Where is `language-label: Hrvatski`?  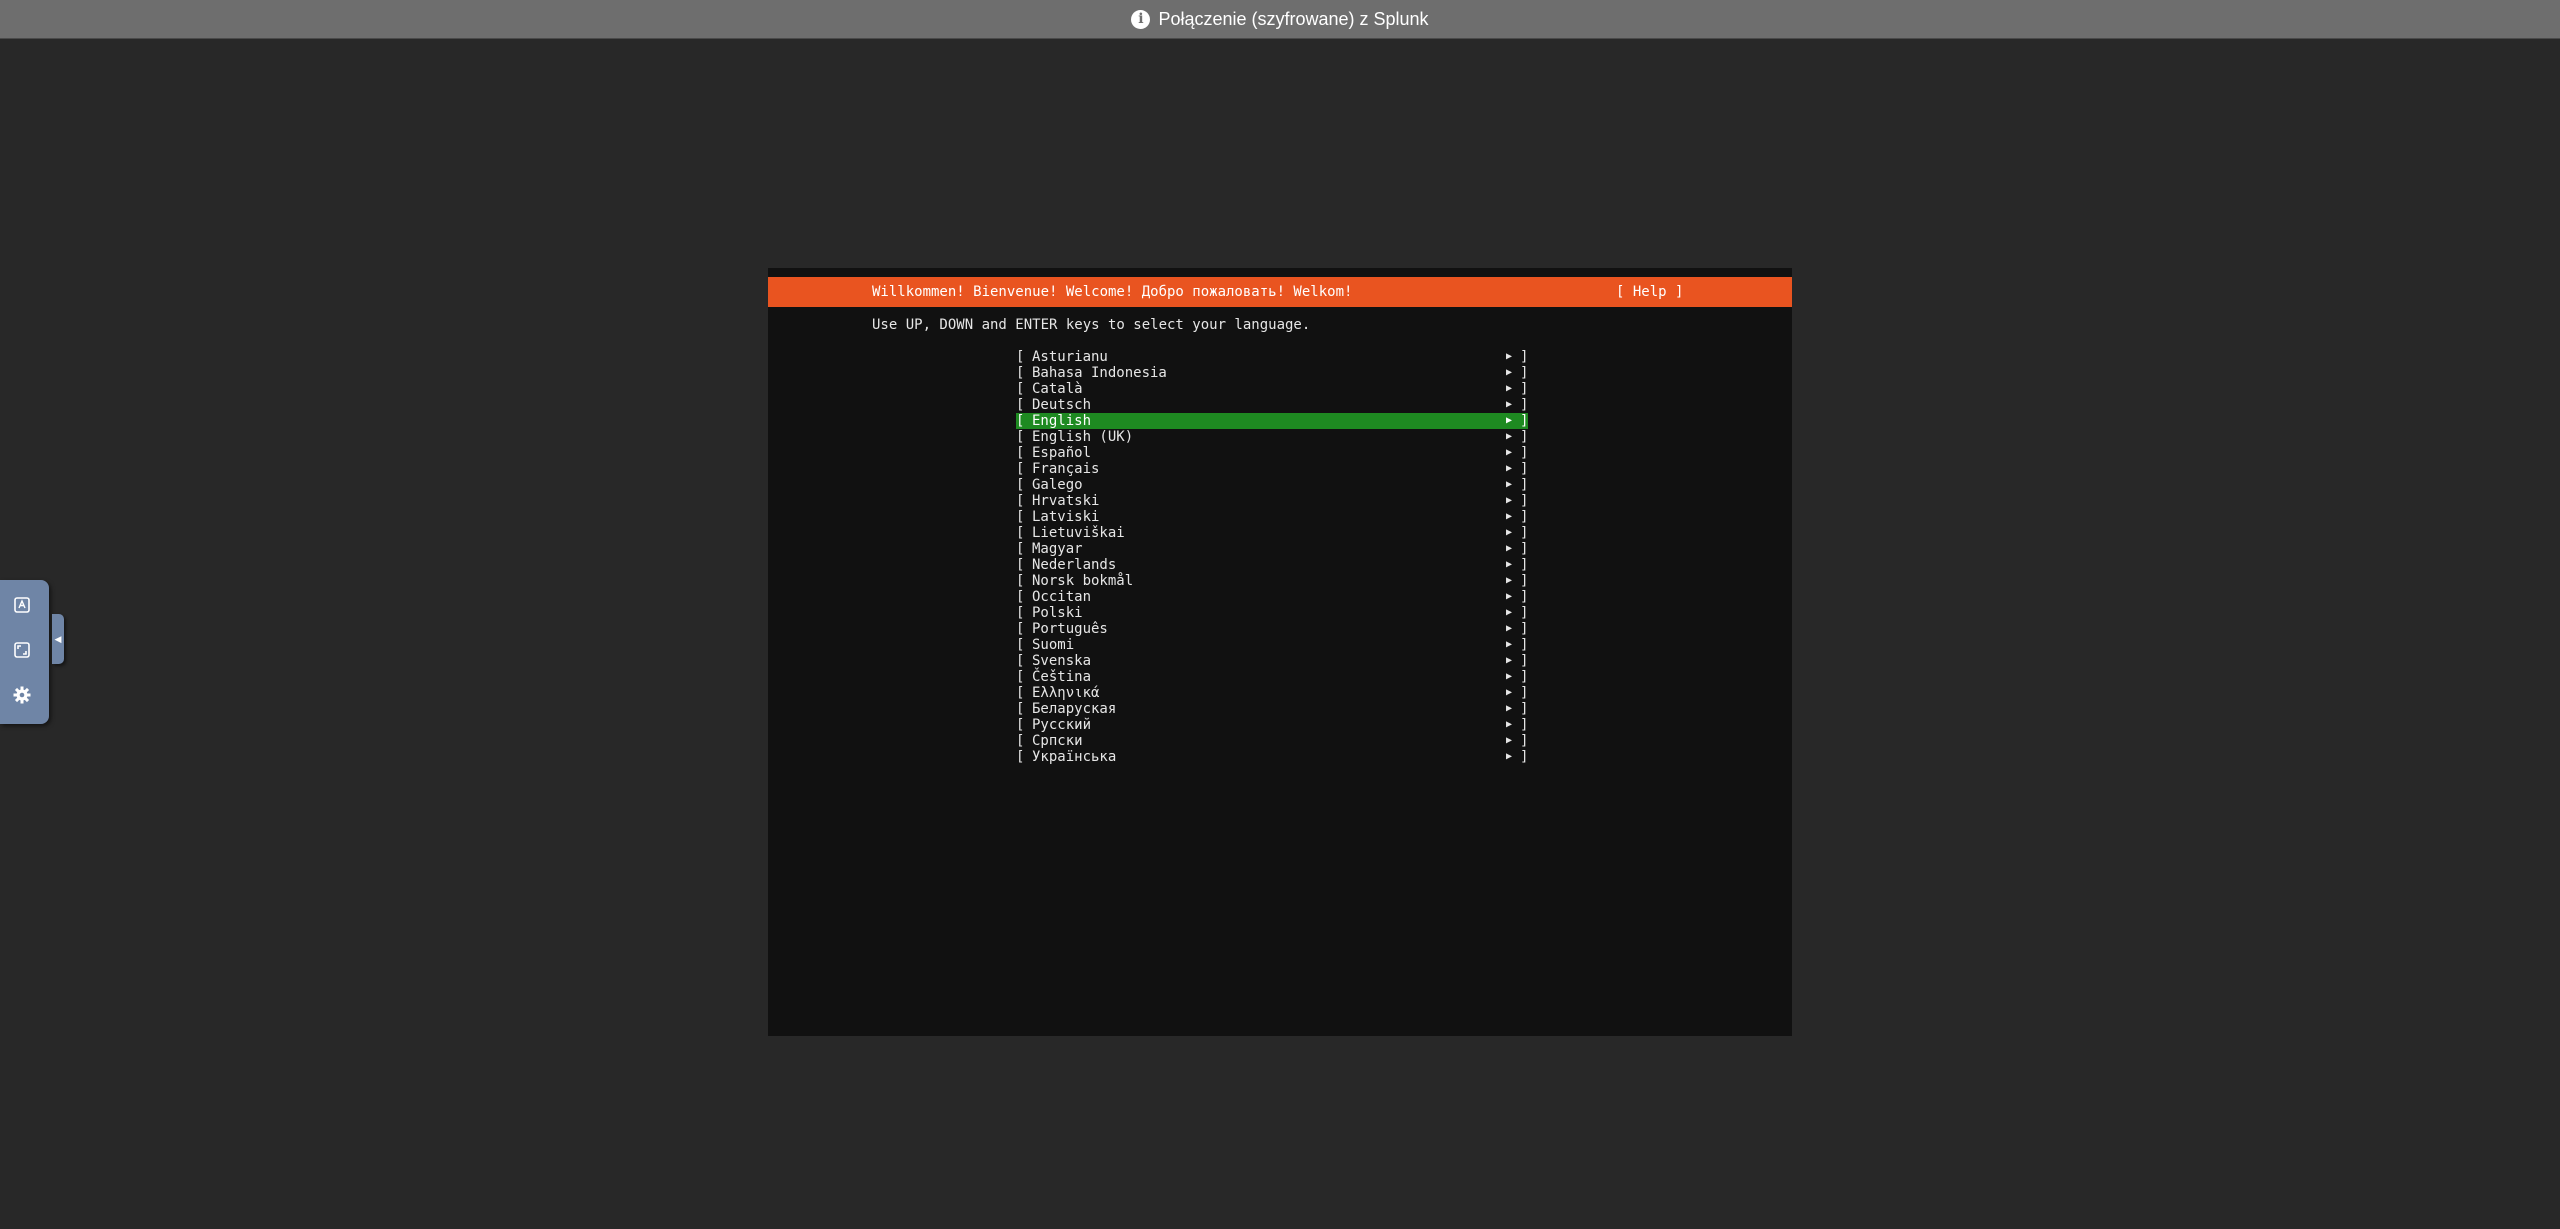 language-label: Hrvatski is located at coordinates (1066, 501).